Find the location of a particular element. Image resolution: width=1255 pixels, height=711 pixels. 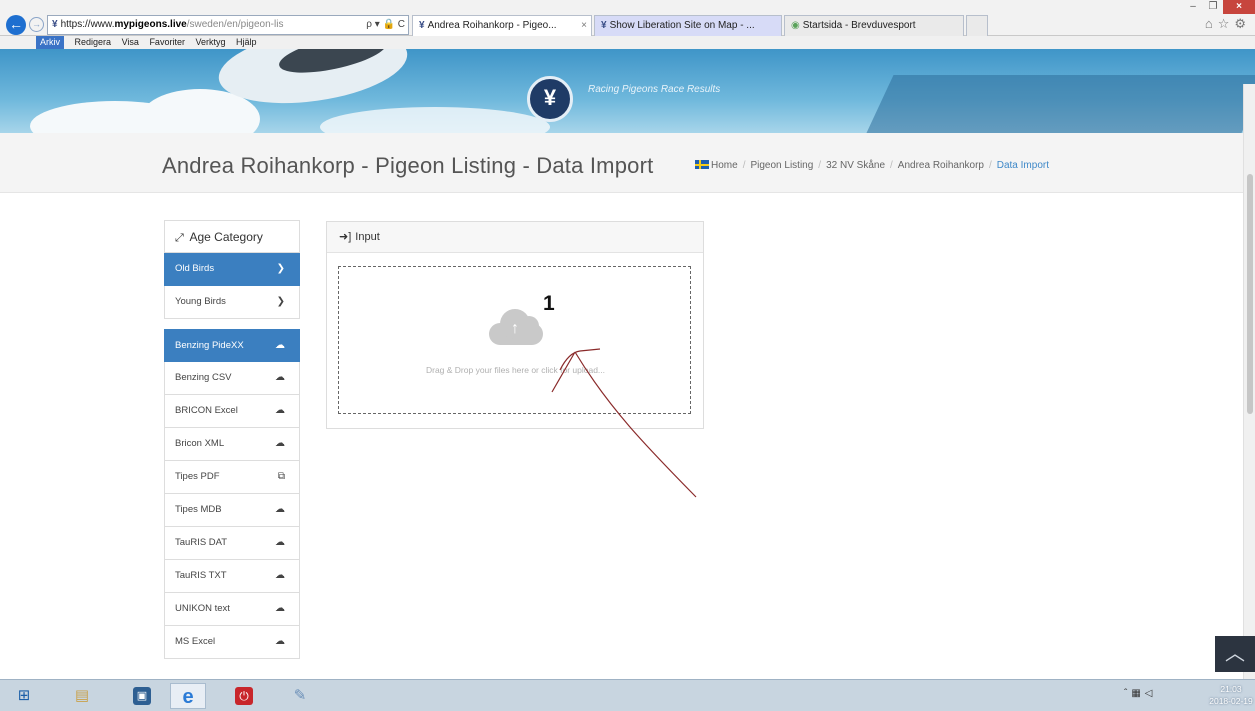

back-to-top-button: ︿ is located at coordinates (1235, 654).